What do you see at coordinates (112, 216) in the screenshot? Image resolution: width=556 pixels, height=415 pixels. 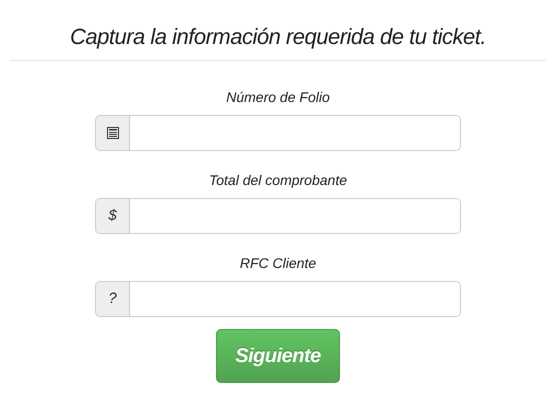 I see `addon-symbol: $` at bounding box center [112, 216].